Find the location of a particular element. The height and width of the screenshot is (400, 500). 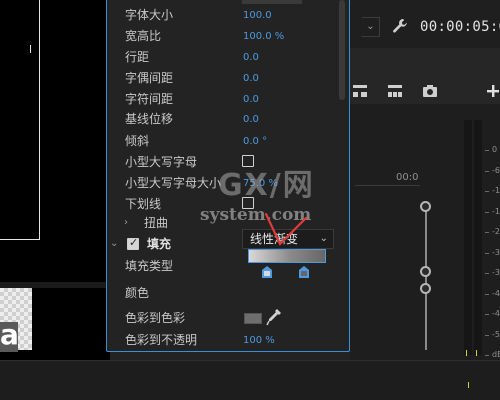

camera-icon is located at coordinates (430, 91).